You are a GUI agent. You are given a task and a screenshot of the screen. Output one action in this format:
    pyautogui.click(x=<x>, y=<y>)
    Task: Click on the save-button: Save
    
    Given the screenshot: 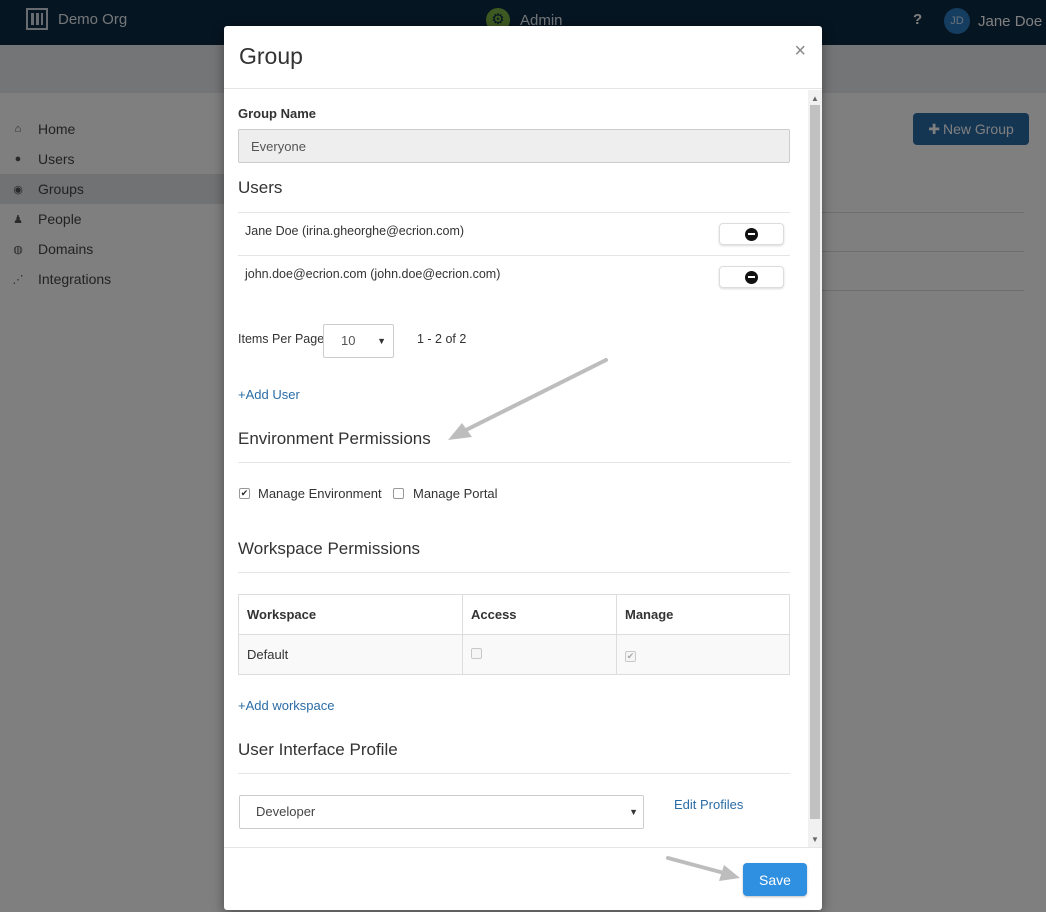 What is the action you would take?
    pyautogui.click(x=775, y=879)
    